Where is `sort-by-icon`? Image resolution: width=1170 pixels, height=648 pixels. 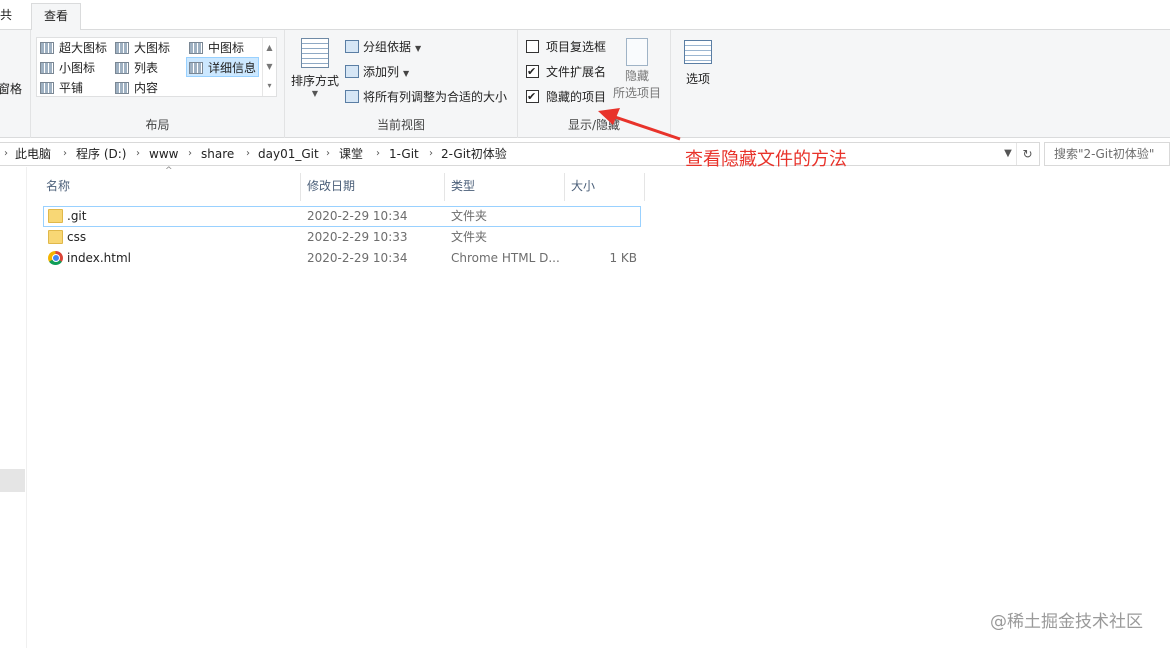
sort-by-icon is located at coordinates (315, 53).